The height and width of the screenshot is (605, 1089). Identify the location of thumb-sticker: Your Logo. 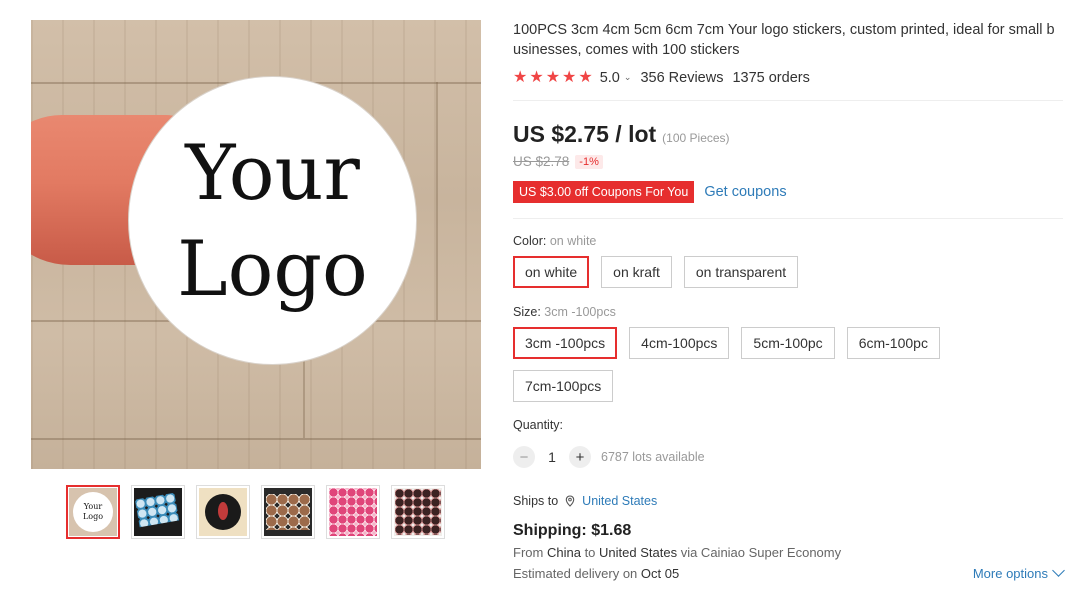
(93, 512).